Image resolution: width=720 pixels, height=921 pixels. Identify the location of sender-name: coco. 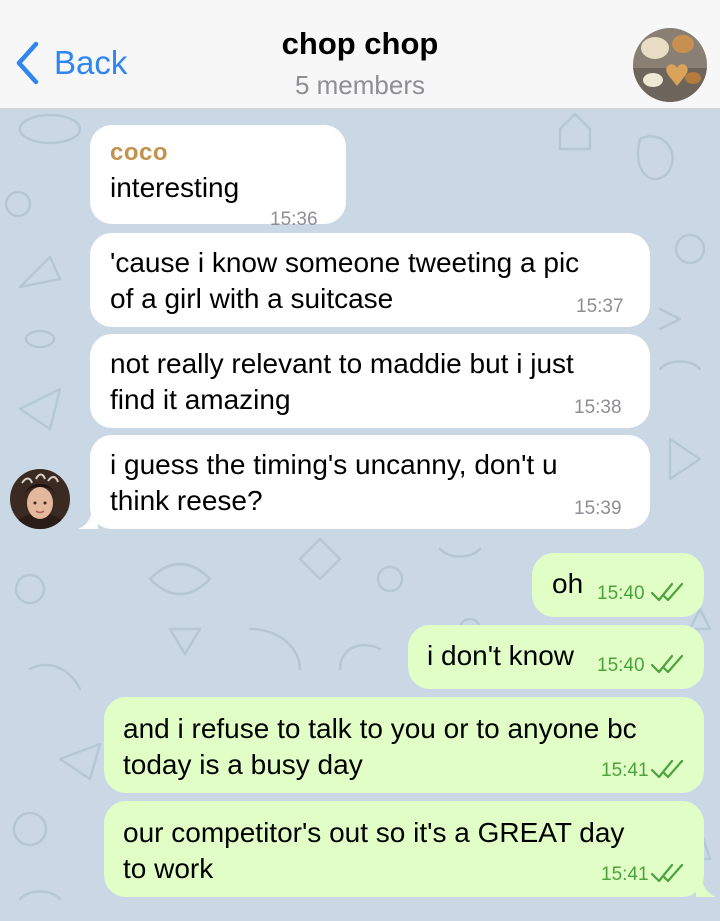
(139, 153).